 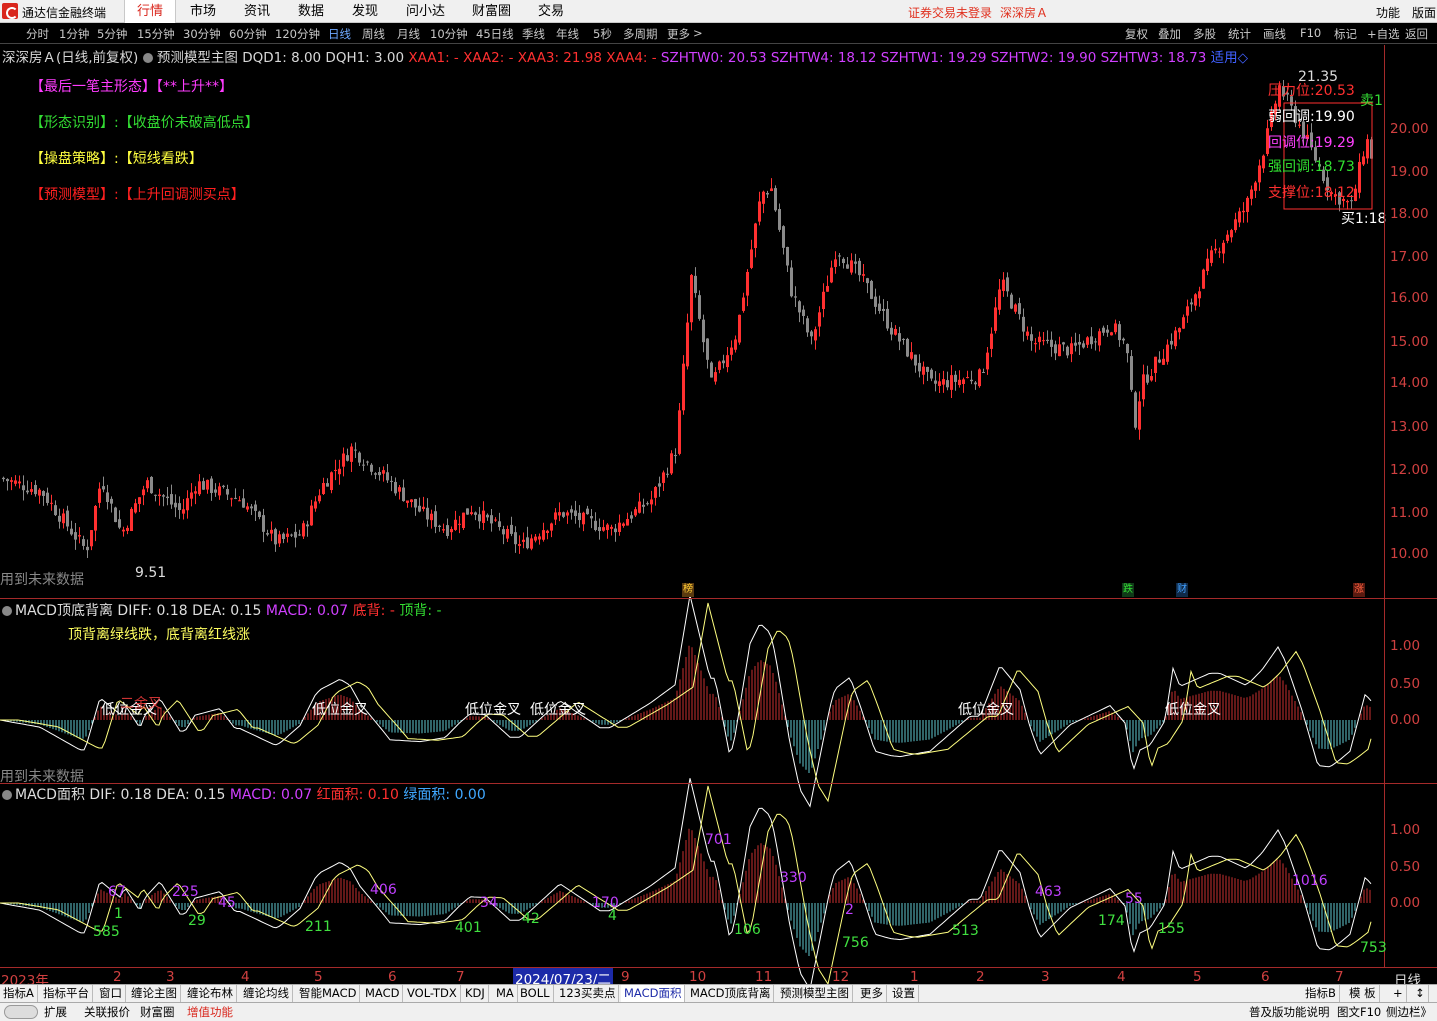 What do you see at coordinates (64, 611) in the screenshot?
I see `macd1-name: MACD顶底背离` at bounding box center [64, 611].